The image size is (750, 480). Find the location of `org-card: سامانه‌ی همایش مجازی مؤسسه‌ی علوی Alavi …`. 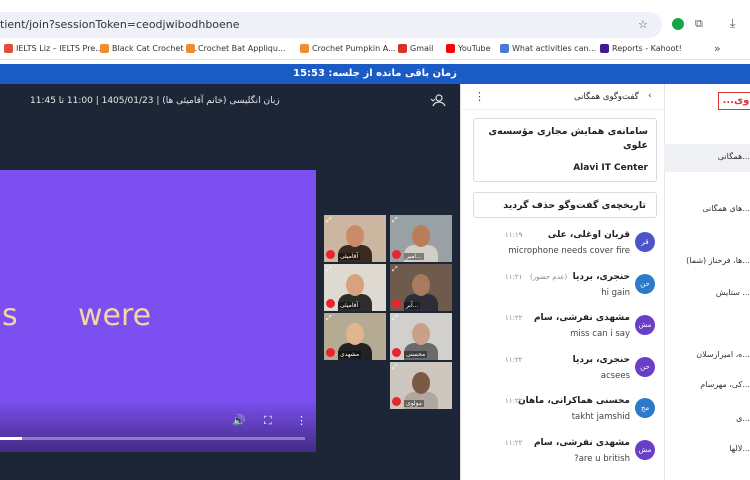

org-card: سامانه‌ی همایش مجازی مؤسسه‌ی علوی Alavi … is located at coordinates (565, 150).